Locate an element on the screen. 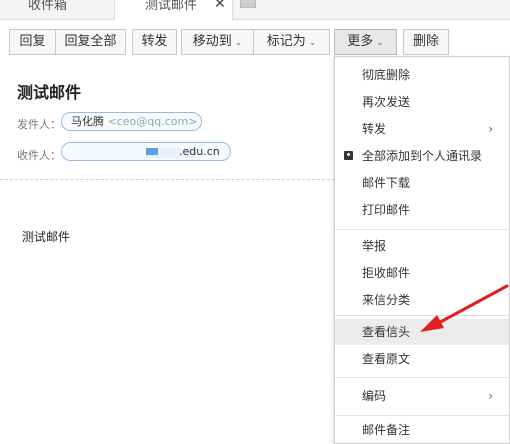  contacts-icon is located at coordinates (348, 155).